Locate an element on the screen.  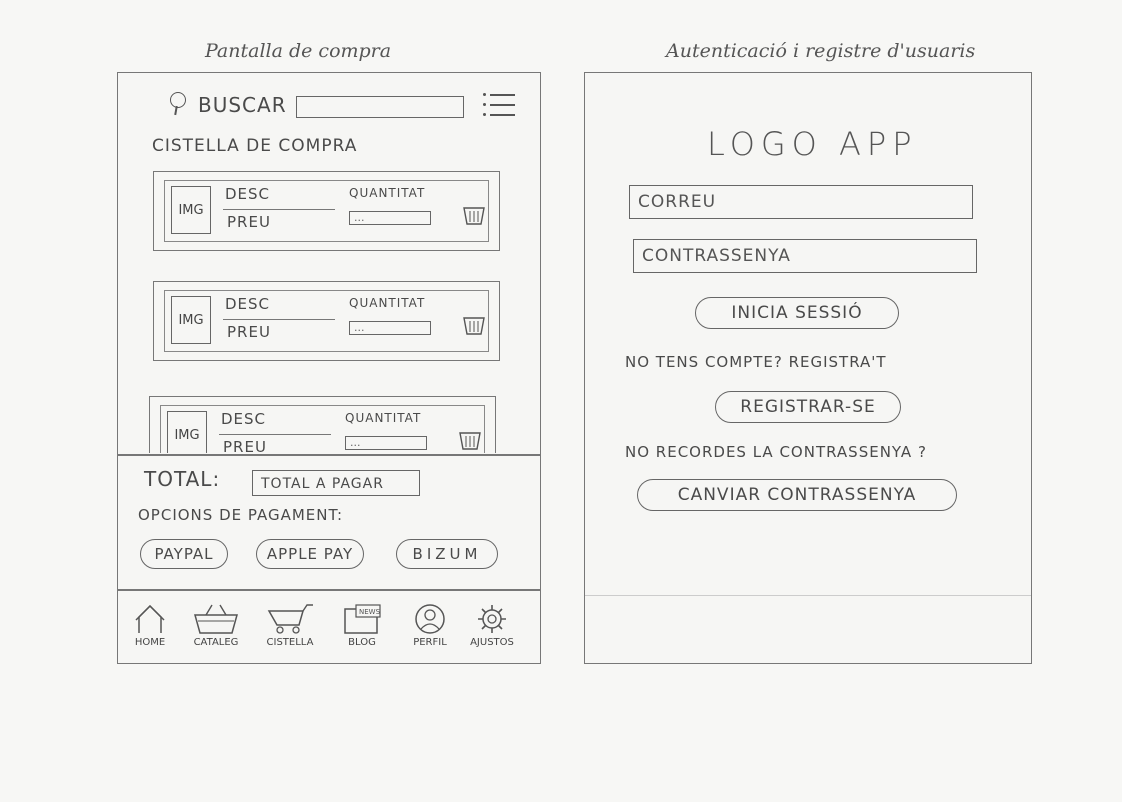
footer-divider is located at coordinates (808, 595).